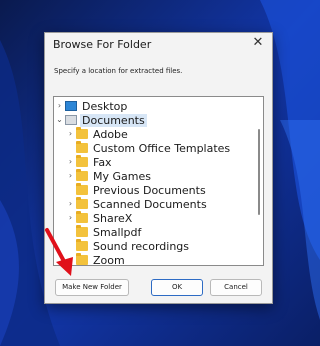 The width and height of the screenshot is (320, 346). What do you see at coordinates (258, 43) in the screenshot?
I see `close-icon: ✕` at bounding box center [258, 43].